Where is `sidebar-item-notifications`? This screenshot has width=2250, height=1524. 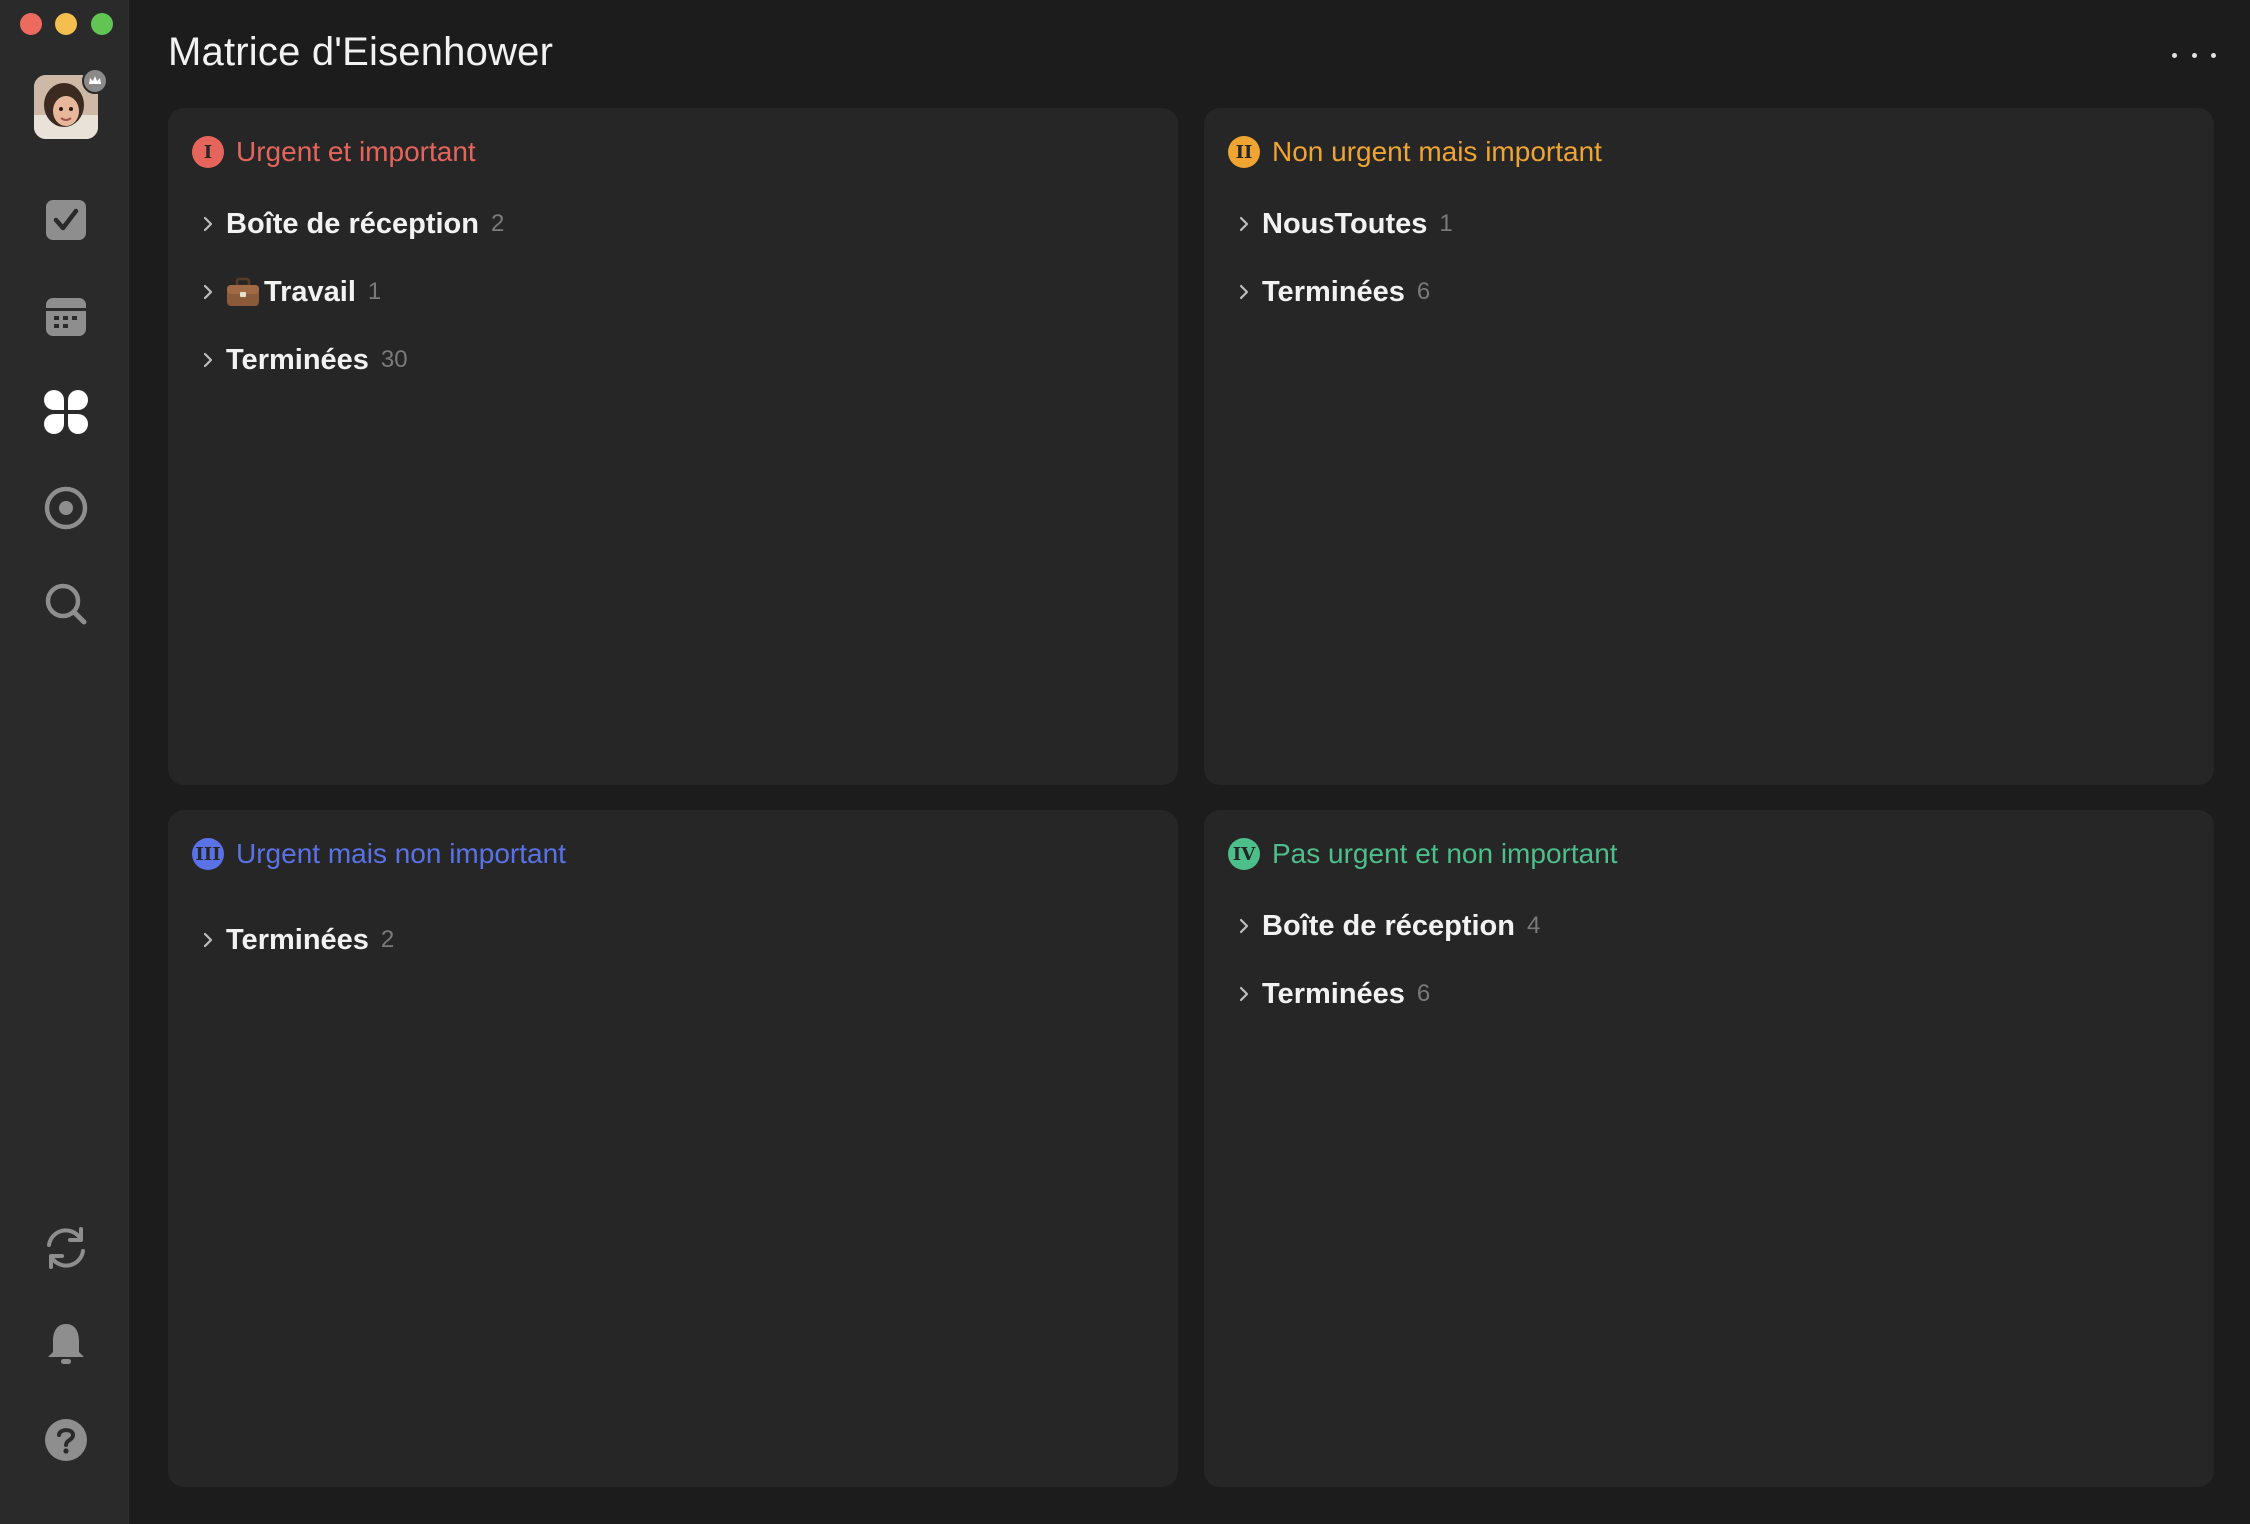 sidebar-item-notifications is located at coordinates (66, 1344).